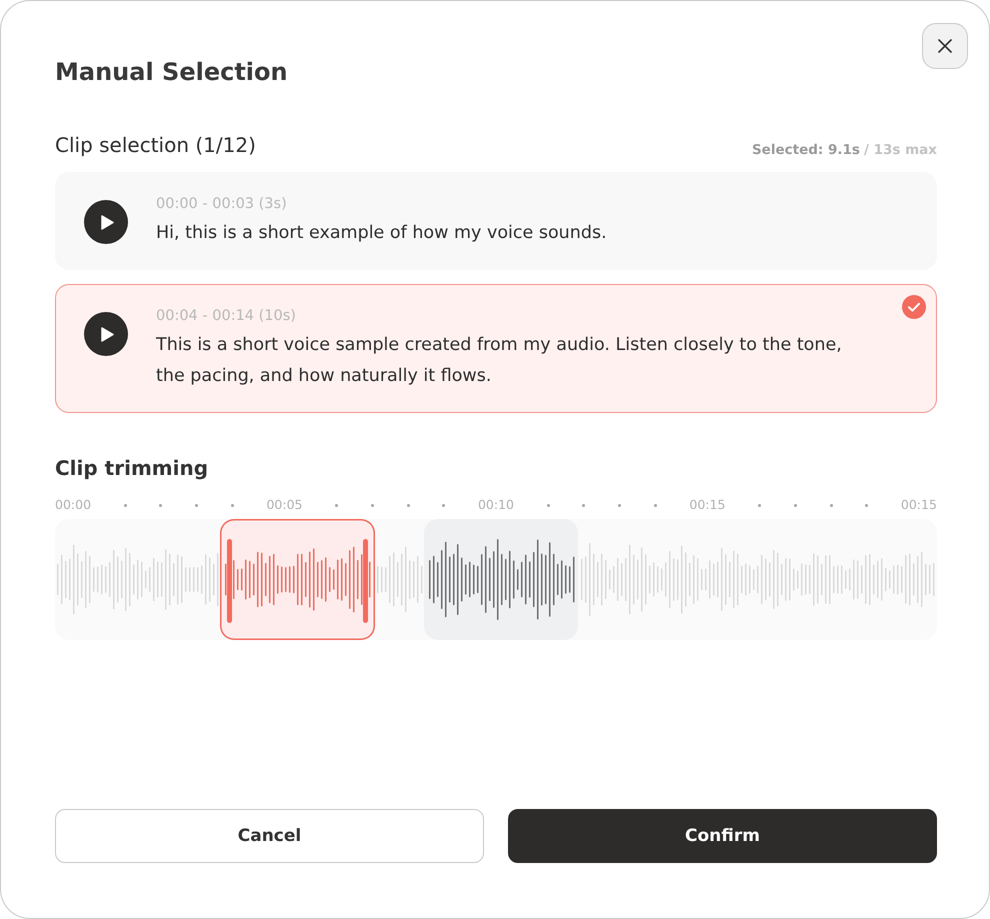  Describe the element at coordinates (499, 361) in the screenshot. I see `clip-transcript: This is a short voice sample created from my audio. Listen closely to the tone, the pacing, and how naturally it flows.` at that location.